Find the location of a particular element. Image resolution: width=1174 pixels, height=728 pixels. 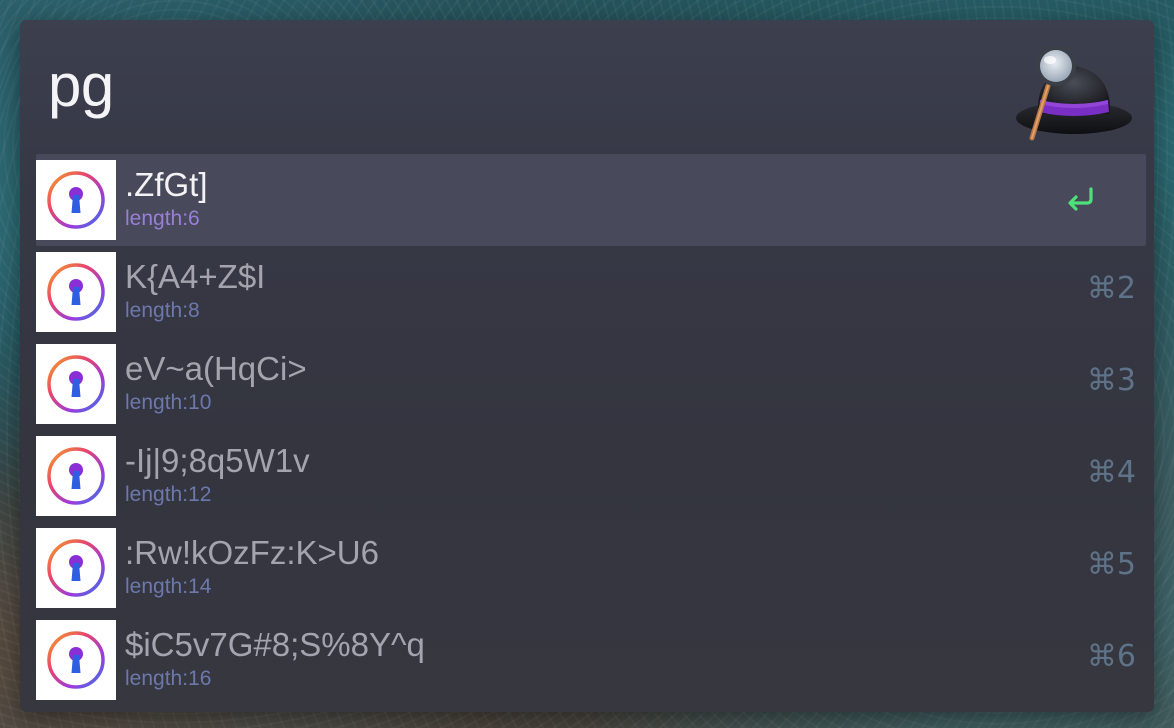

result-subtitle: length:16 is located at coordinates (168, 678).